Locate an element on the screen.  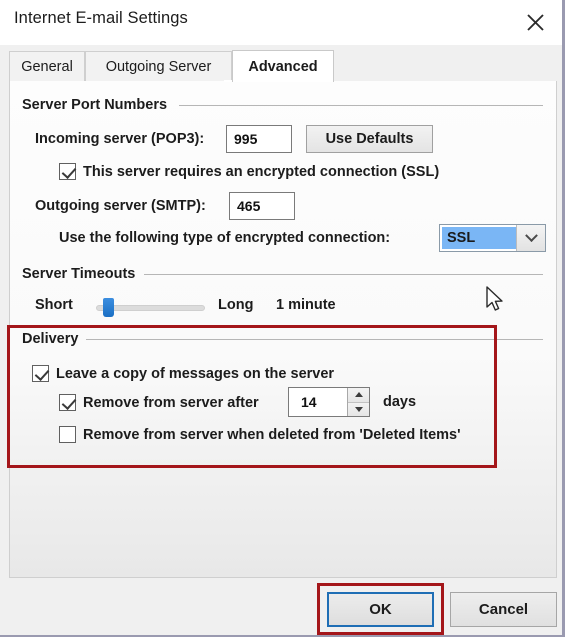
timeout-long-label: Long is located at coordinates (236, 305).